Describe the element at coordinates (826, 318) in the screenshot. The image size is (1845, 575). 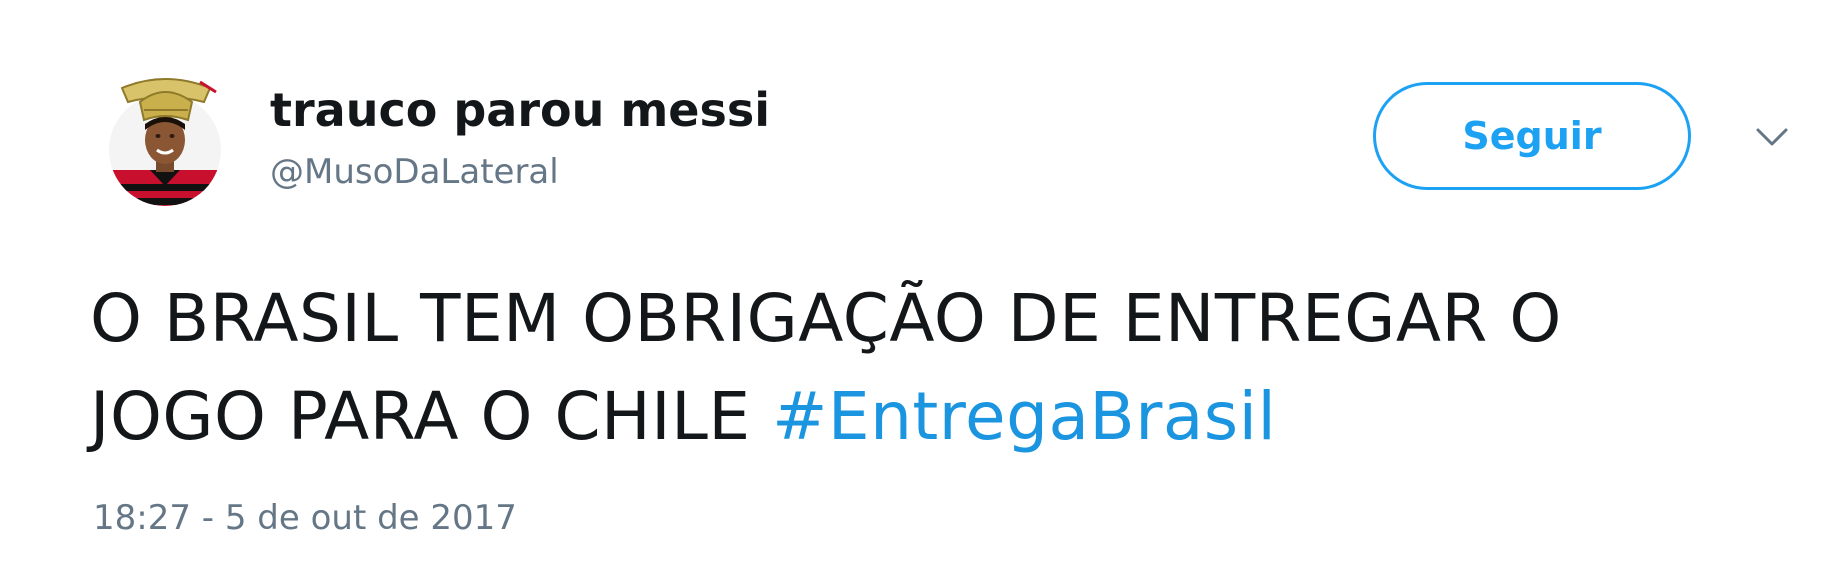
I see `tweet-text-line: O BRASIL TEM OBRIGAÇÃO DE ENTREGAR O` at that location.